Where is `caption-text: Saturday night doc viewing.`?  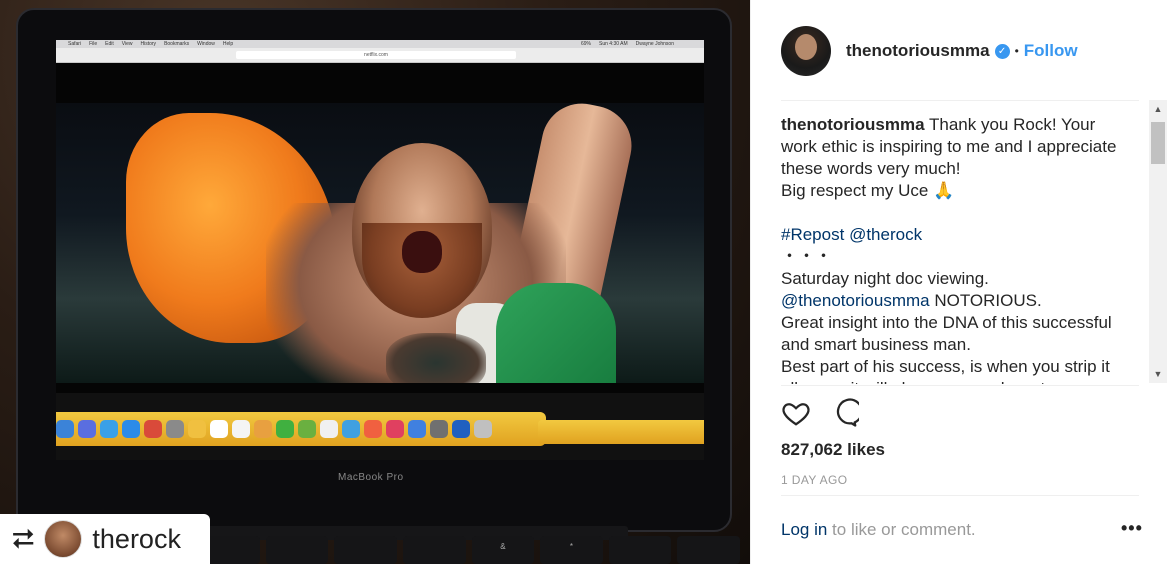
caption-text: Saturday night doc viewing. is located at coordinates (885, 278).